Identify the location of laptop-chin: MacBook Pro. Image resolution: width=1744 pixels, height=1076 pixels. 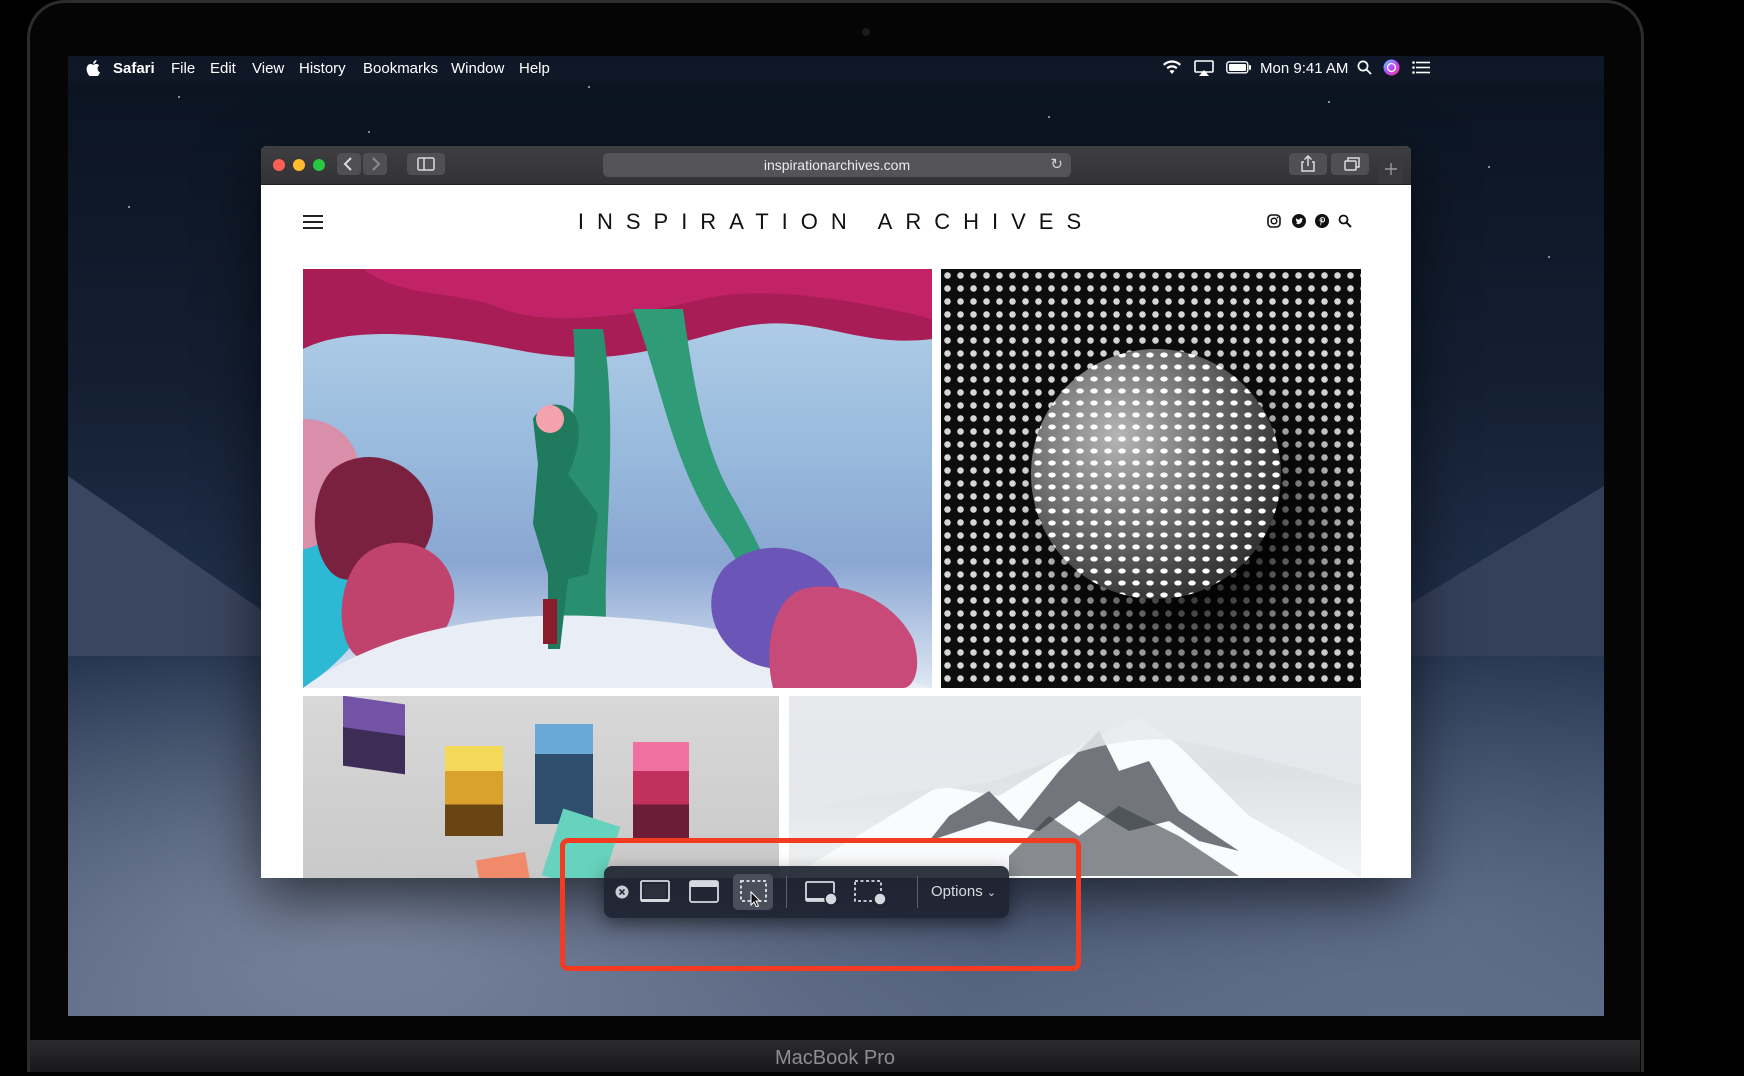
(835, 1056).